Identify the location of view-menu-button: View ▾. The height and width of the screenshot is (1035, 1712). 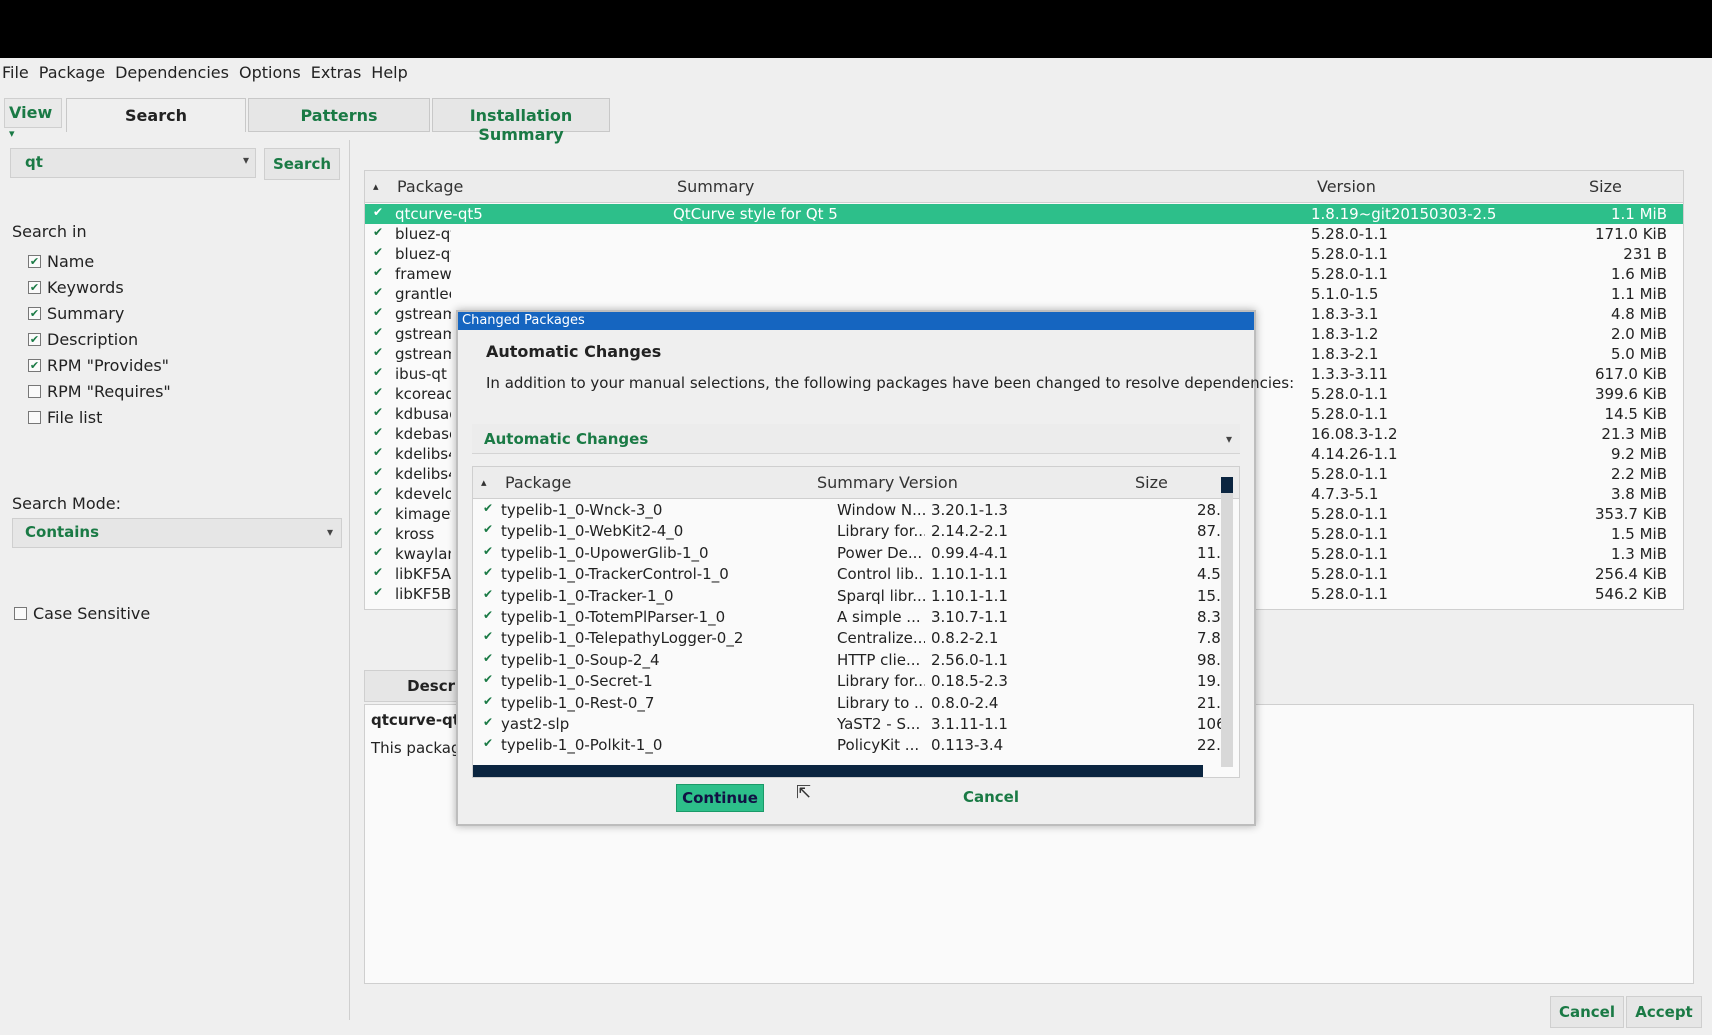
(33, 119).